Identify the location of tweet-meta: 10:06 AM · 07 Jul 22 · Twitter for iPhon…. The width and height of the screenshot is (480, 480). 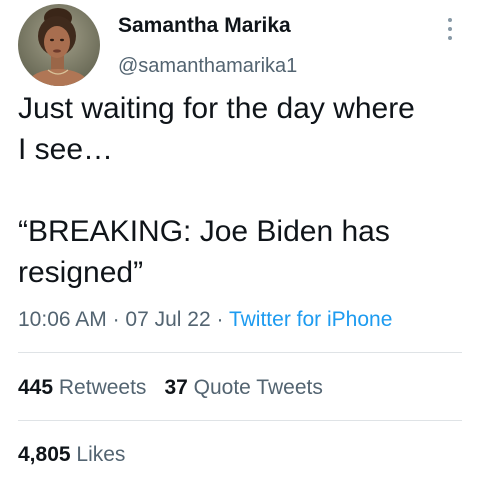
(205, 320).